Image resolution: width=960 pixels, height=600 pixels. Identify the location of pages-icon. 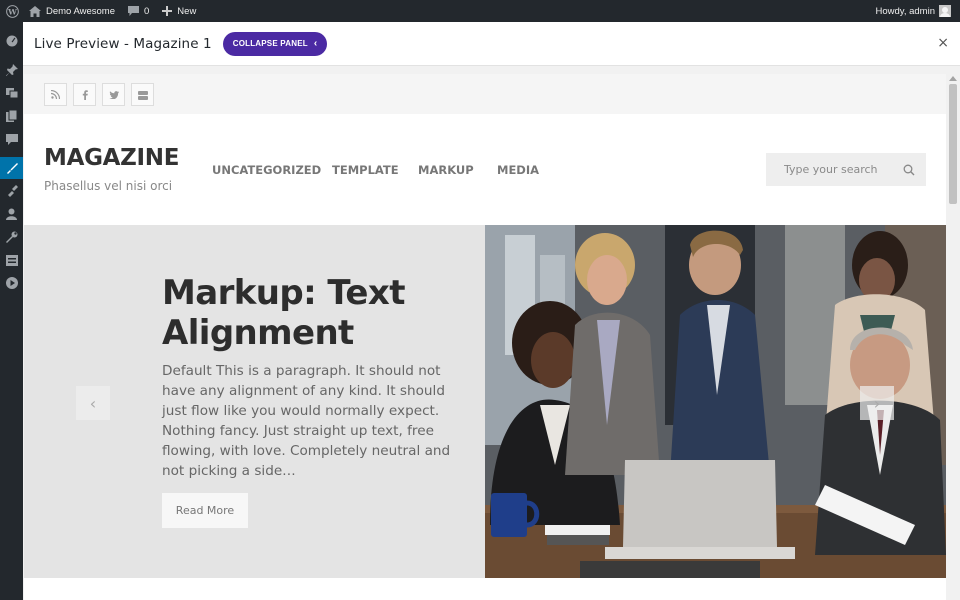
(11, 116).